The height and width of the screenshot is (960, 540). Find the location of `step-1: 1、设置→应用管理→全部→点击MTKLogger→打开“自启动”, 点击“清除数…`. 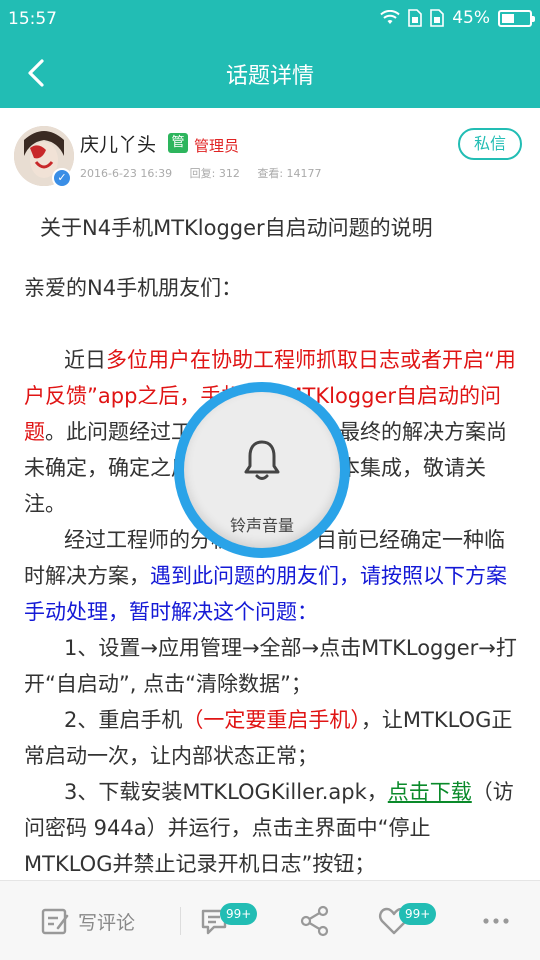

step-1: 1、设置→应用管理→全部→点击MTKLogger→打开“自启动”, 点击“清除数… is located at coordinates (270, 666).